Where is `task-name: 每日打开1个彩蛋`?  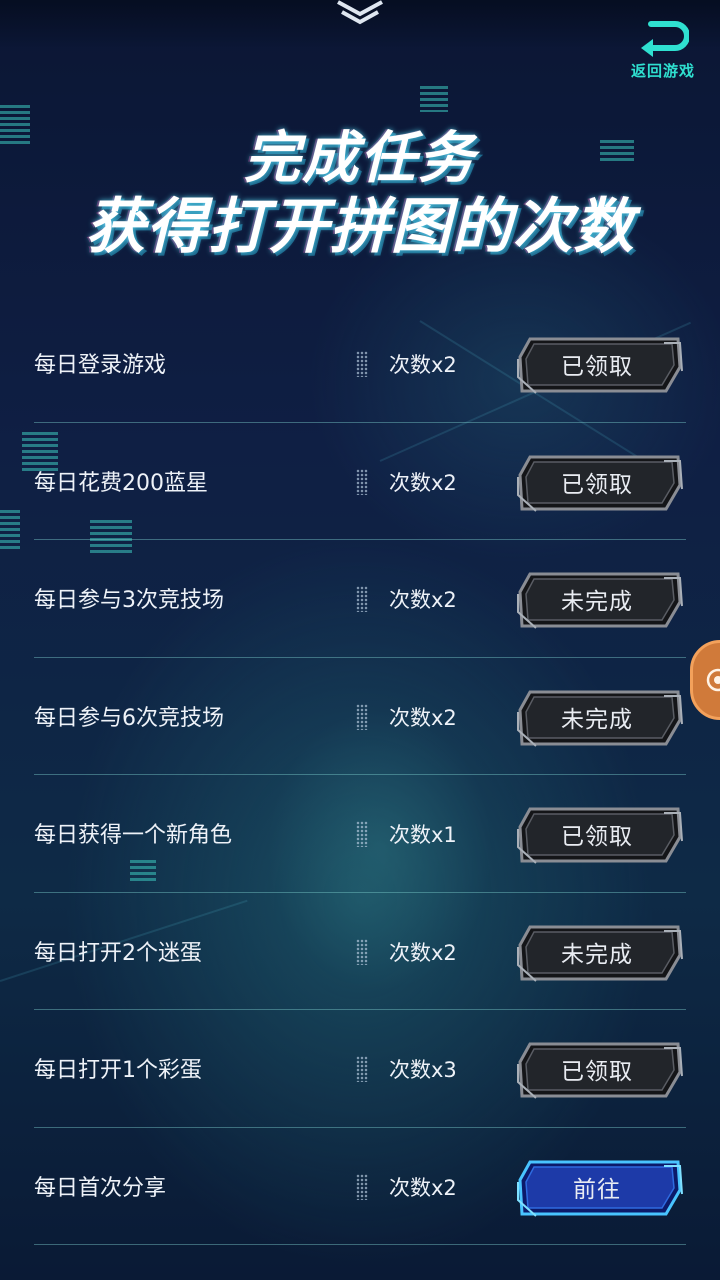
task-name: 每日打开1个彩蛋 is located at coordinates (118, 1070).